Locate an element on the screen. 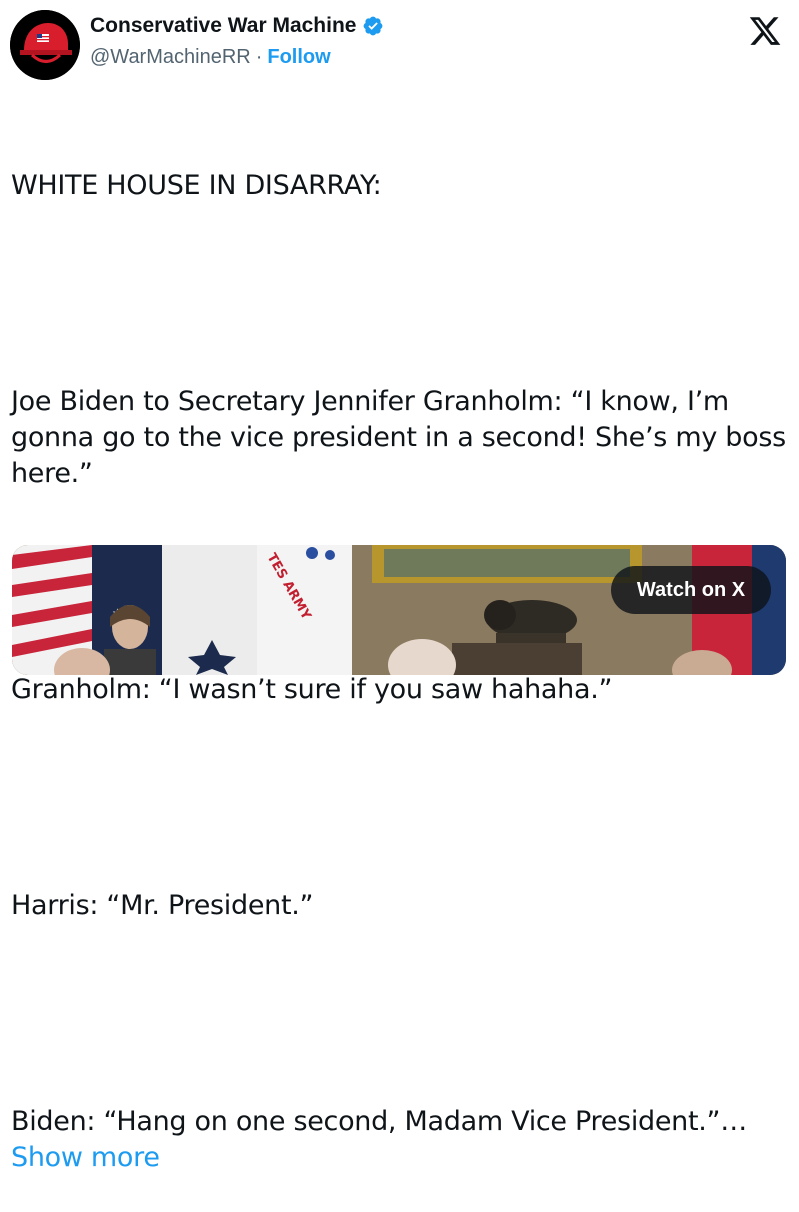  show-more-link: Show more is located at coordinates (85, 1157).